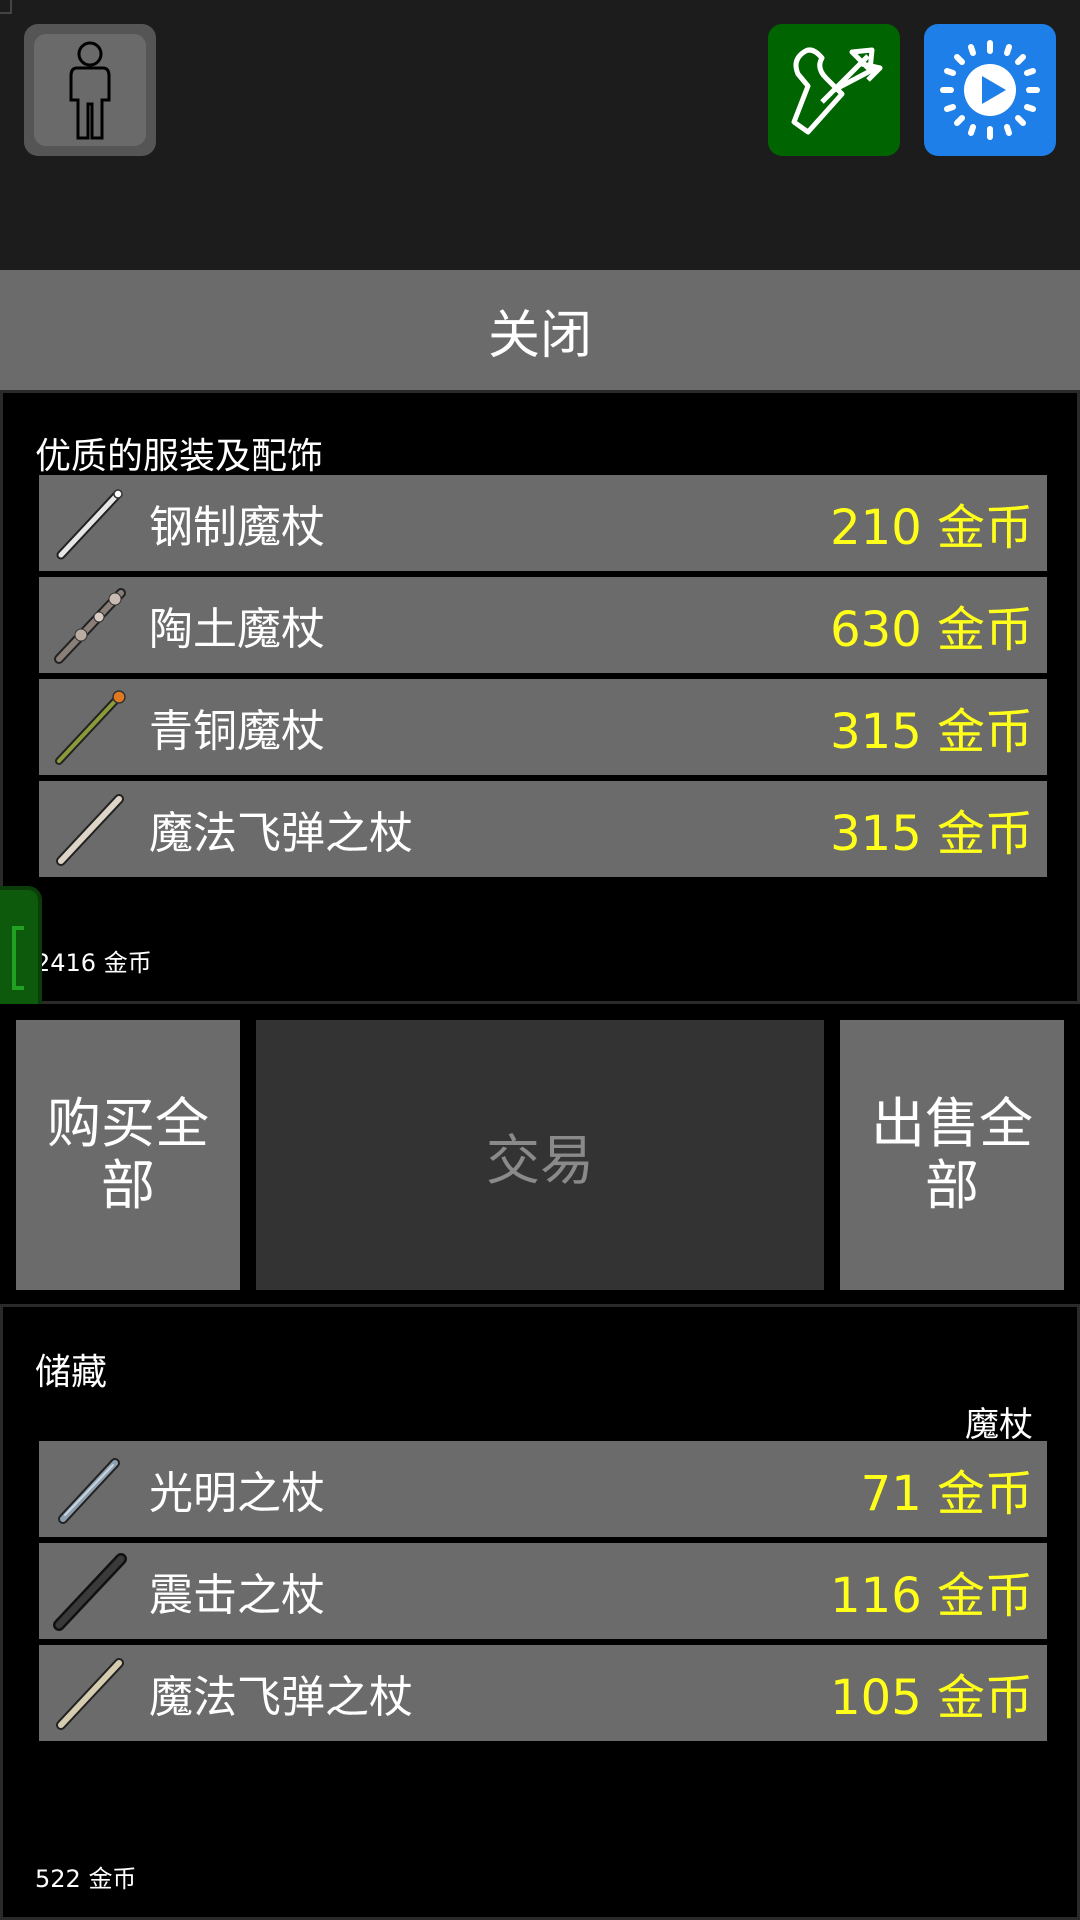  Describe the element at coordinates (543, 625) in the screenshot. I see `vendor-item-row: 陶土魔杖 630 金币` at that location.